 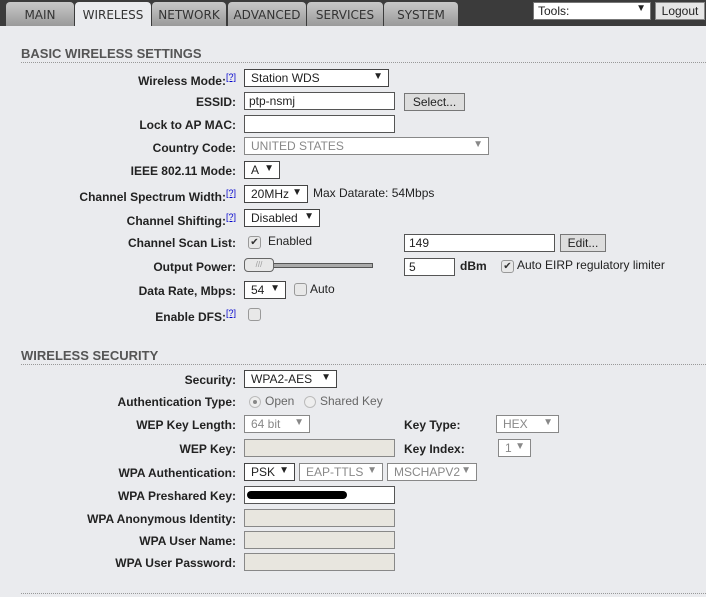 What do you see at coordinates (267, 14) in the screenshot?
I see `tab-advanced: ADVANCED` at bounding box center [267, 14].